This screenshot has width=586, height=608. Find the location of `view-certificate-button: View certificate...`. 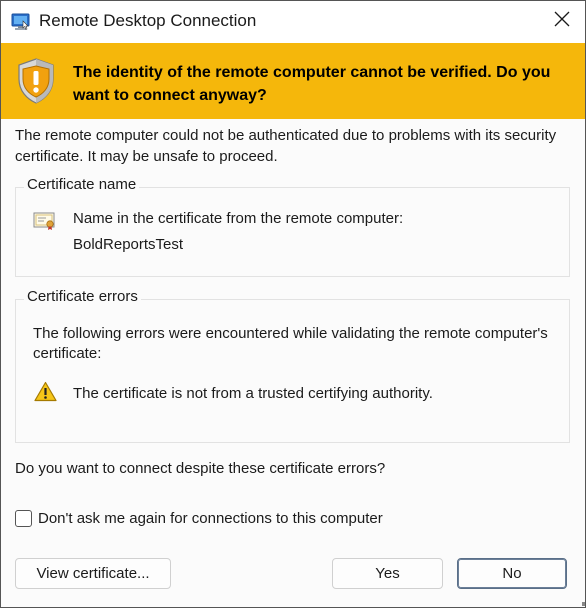

view-certificate-button: View certificate... is located at coordinates (93, 573).